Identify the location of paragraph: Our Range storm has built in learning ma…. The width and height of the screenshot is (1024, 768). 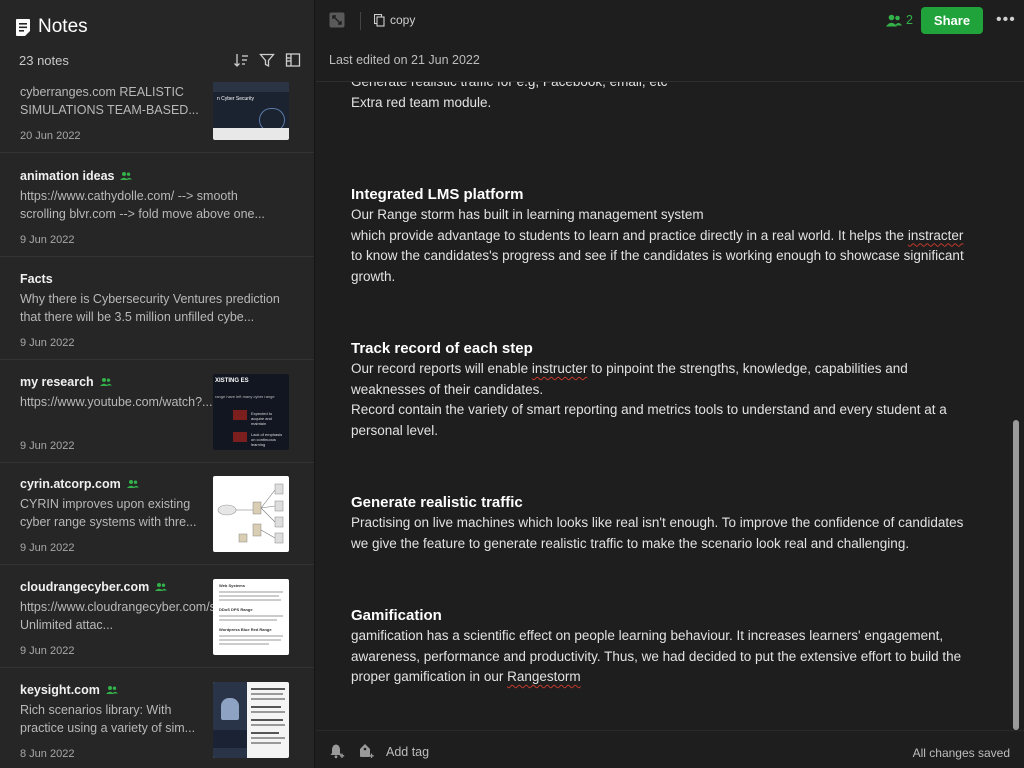
(527, 214).